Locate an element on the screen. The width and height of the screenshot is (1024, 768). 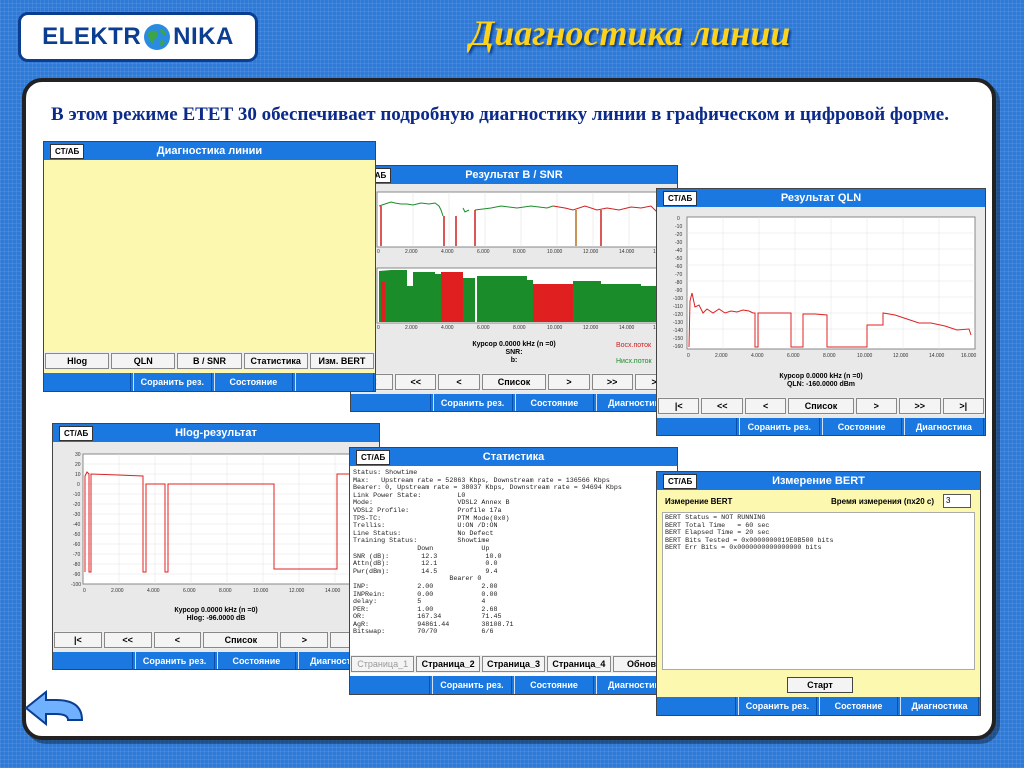
nav-row: |< << < Список > >> >| is located at coordinates (514, 382).